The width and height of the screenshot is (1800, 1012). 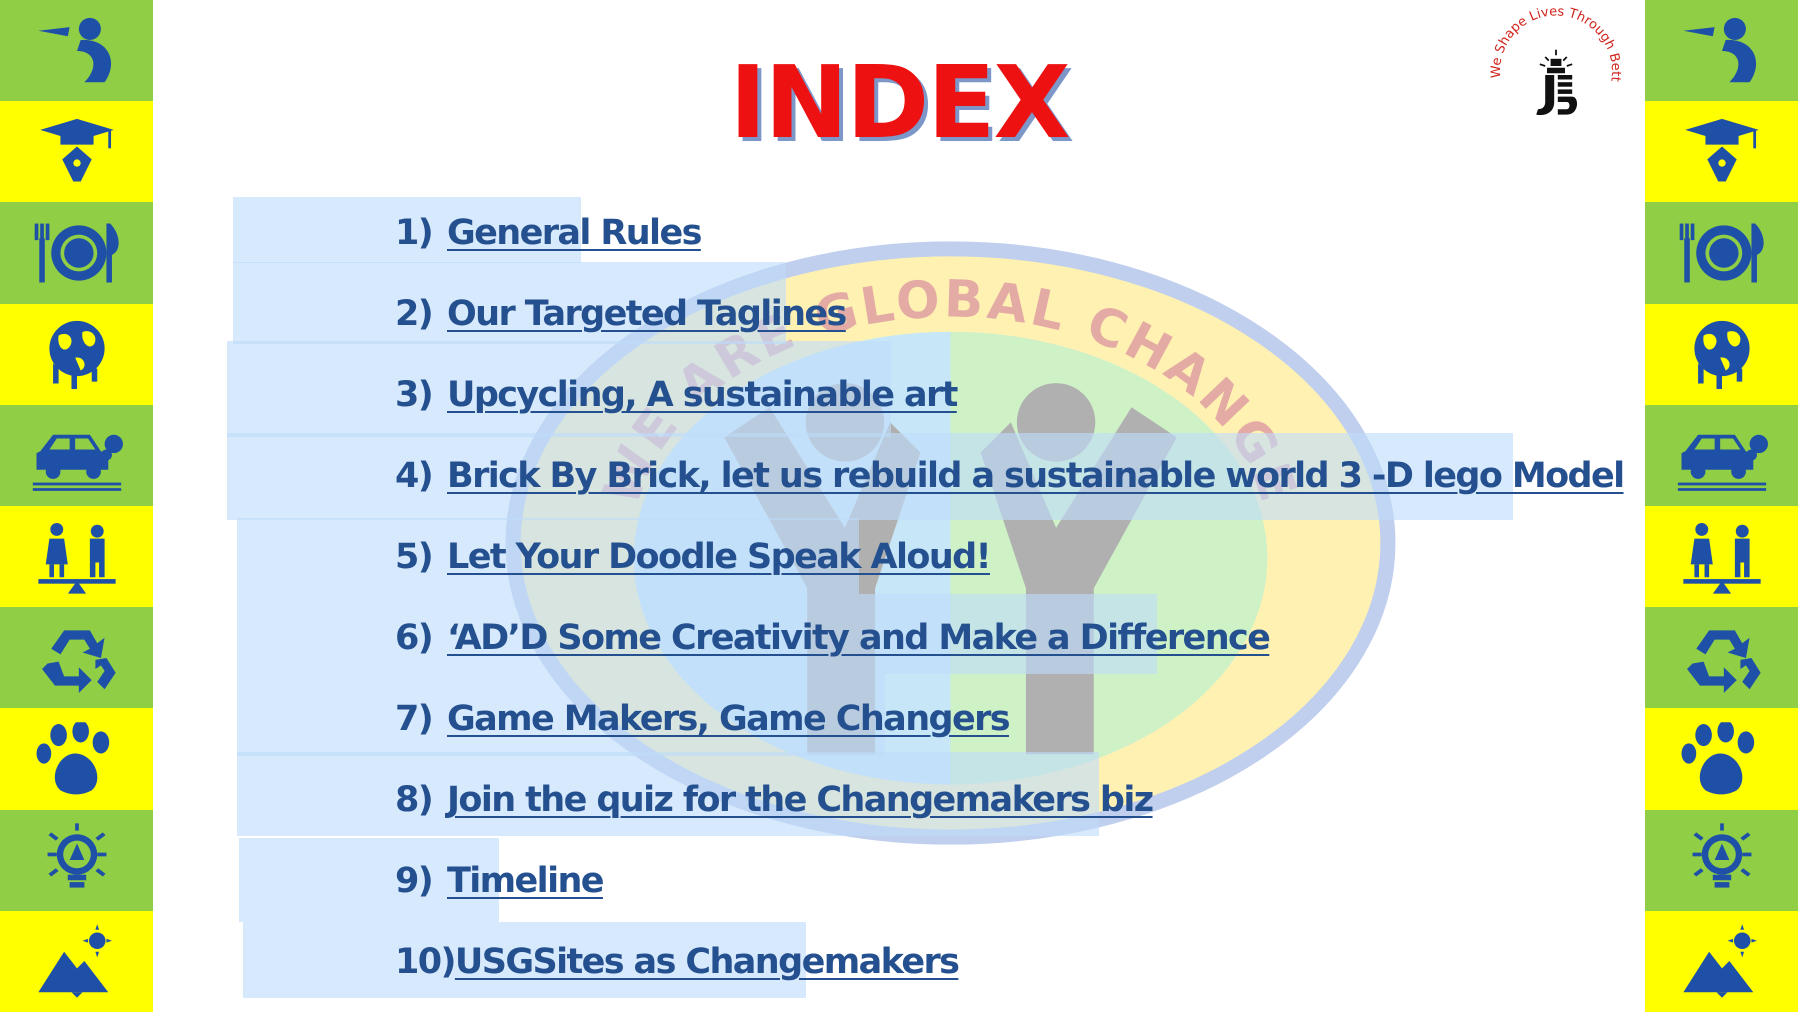 I want to click on index-item-number: 3), so click(x=414, y=395).